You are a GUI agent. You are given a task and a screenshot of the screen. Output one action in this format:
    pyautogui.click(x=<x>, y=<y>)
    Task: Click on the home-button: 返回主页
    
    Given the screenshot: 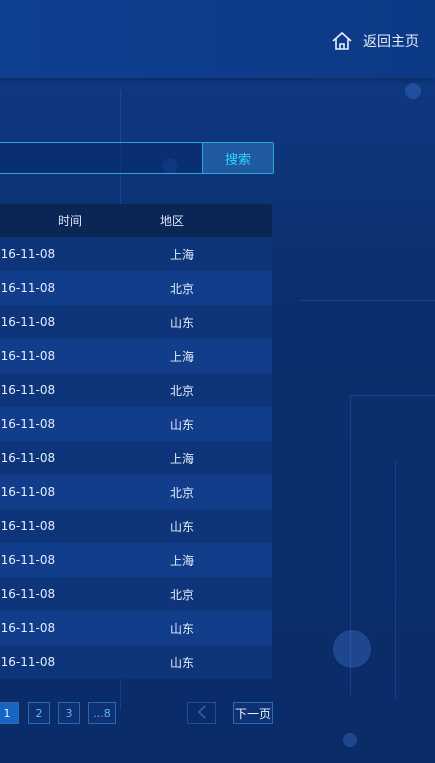 What is the action you would take?
    pyautogui.click(x=375, y=41)
    